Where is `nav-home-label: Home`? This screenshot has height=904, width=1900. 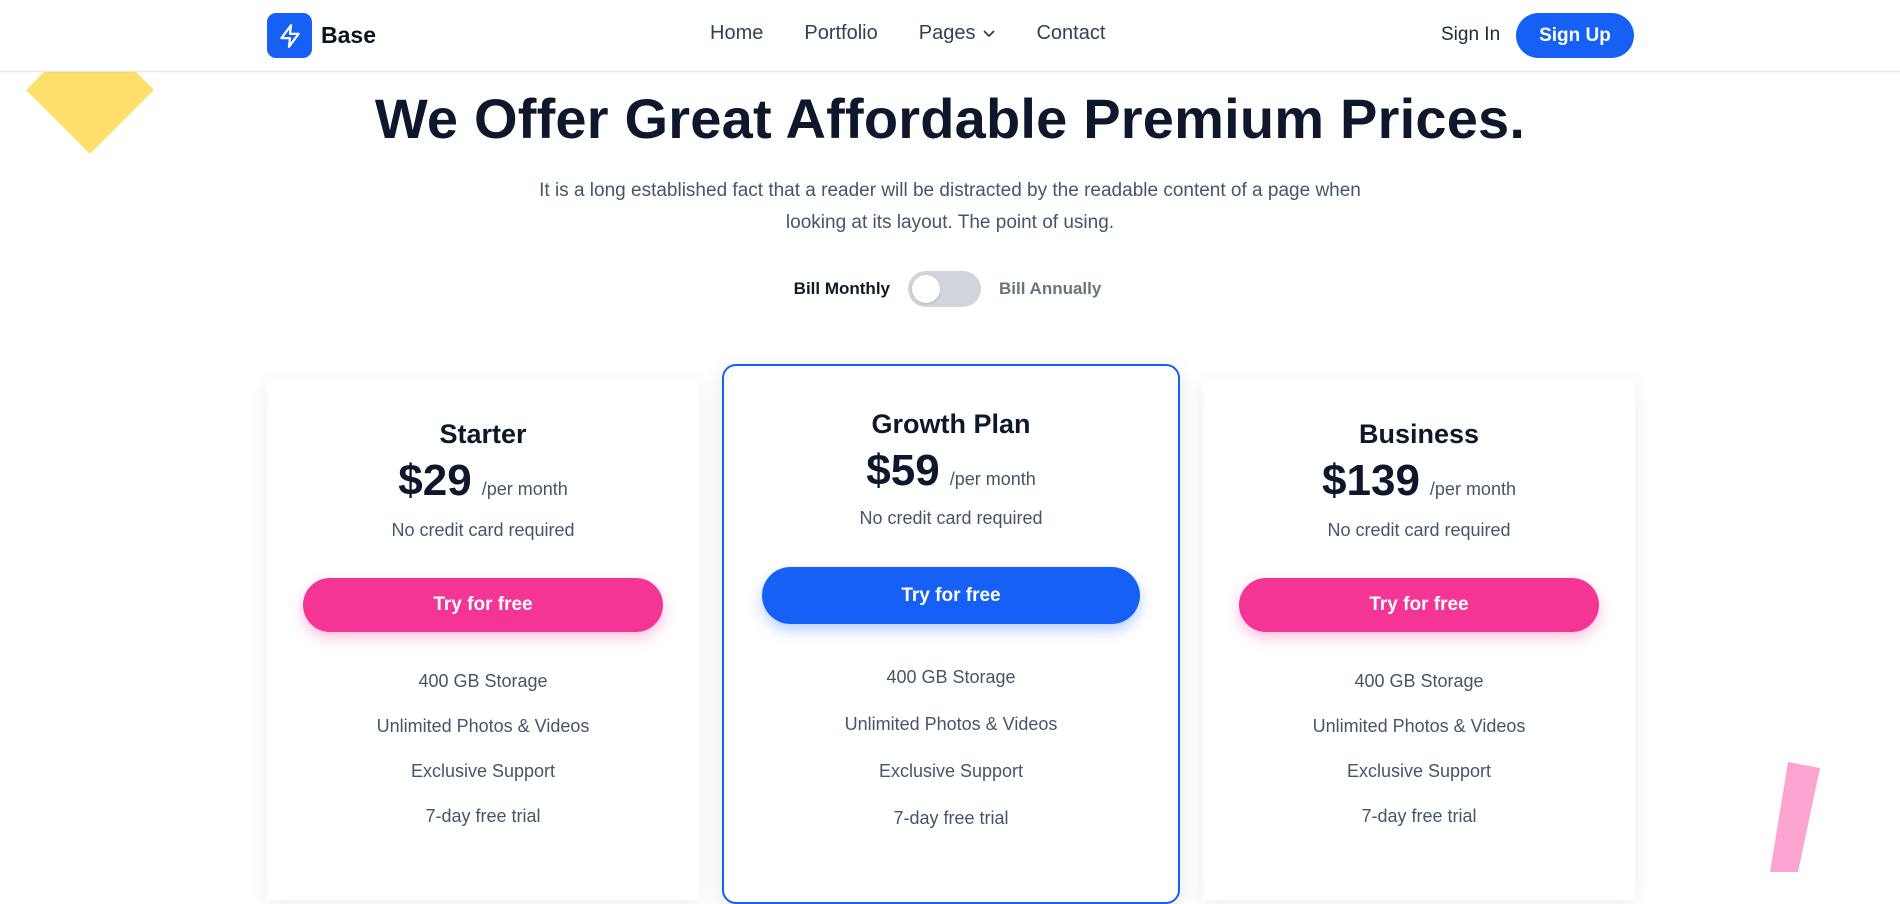
nav-home-label: Home is located at coordinates (737, 33).